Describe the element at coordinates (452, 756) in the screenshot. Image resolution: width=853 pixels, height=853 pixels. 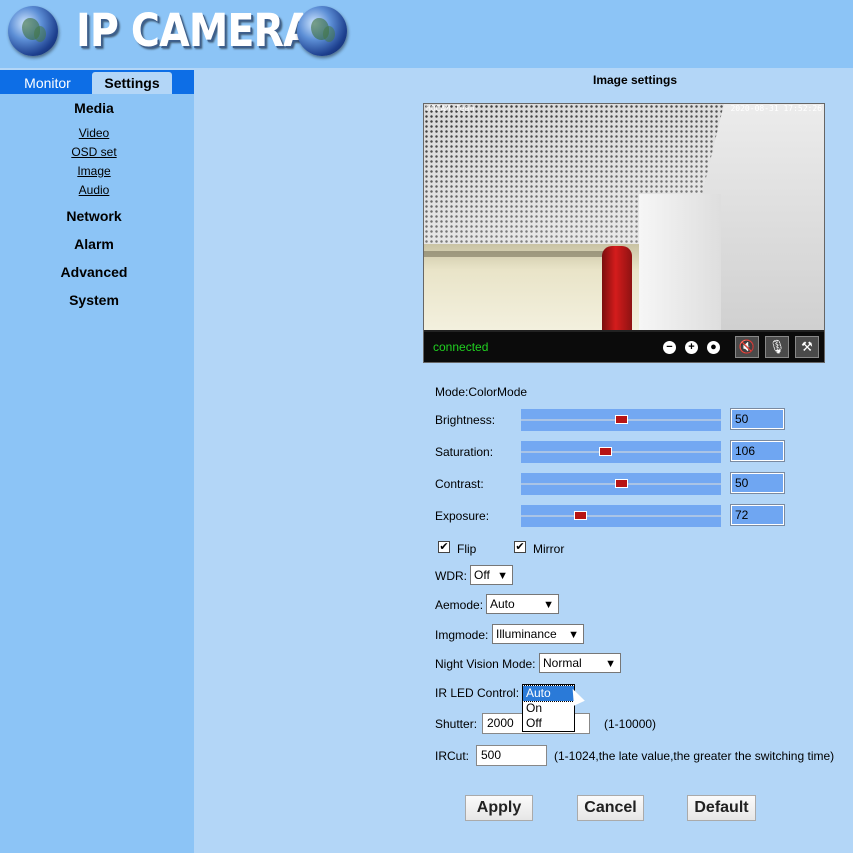
I see `ircut-label: IRCut:` at that location.